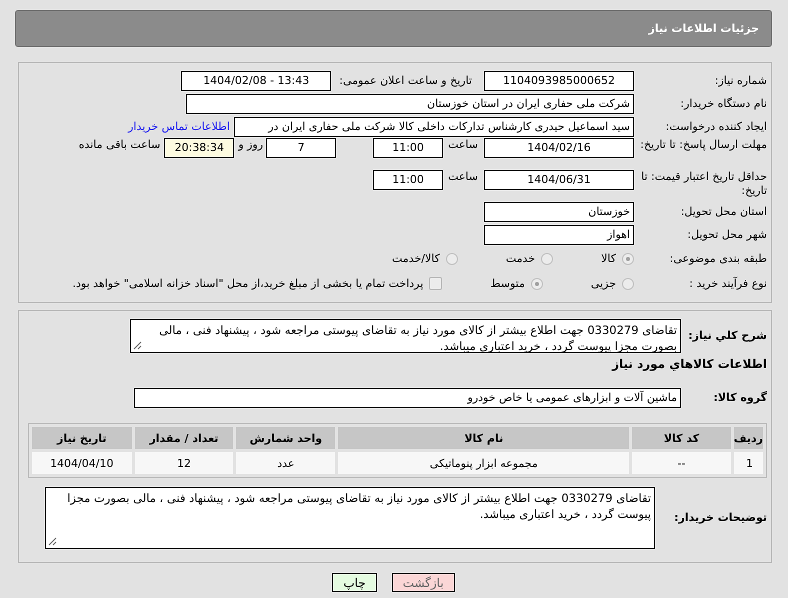 The height and width of the screenshot is (598, 788). Describe the element at coordinates (359, 506) in the screenshot. I see `buyer-notes-text: تقاضای 0330279 جهت اطلاع بیشتر از کالای مورد نیاز به تقاضای پیوستی مراجعه شود ، پیشنهاد فنی ، مالی بصورت مجزا پیوست گردد ، خرید اعتباری میباشد.` at that location.